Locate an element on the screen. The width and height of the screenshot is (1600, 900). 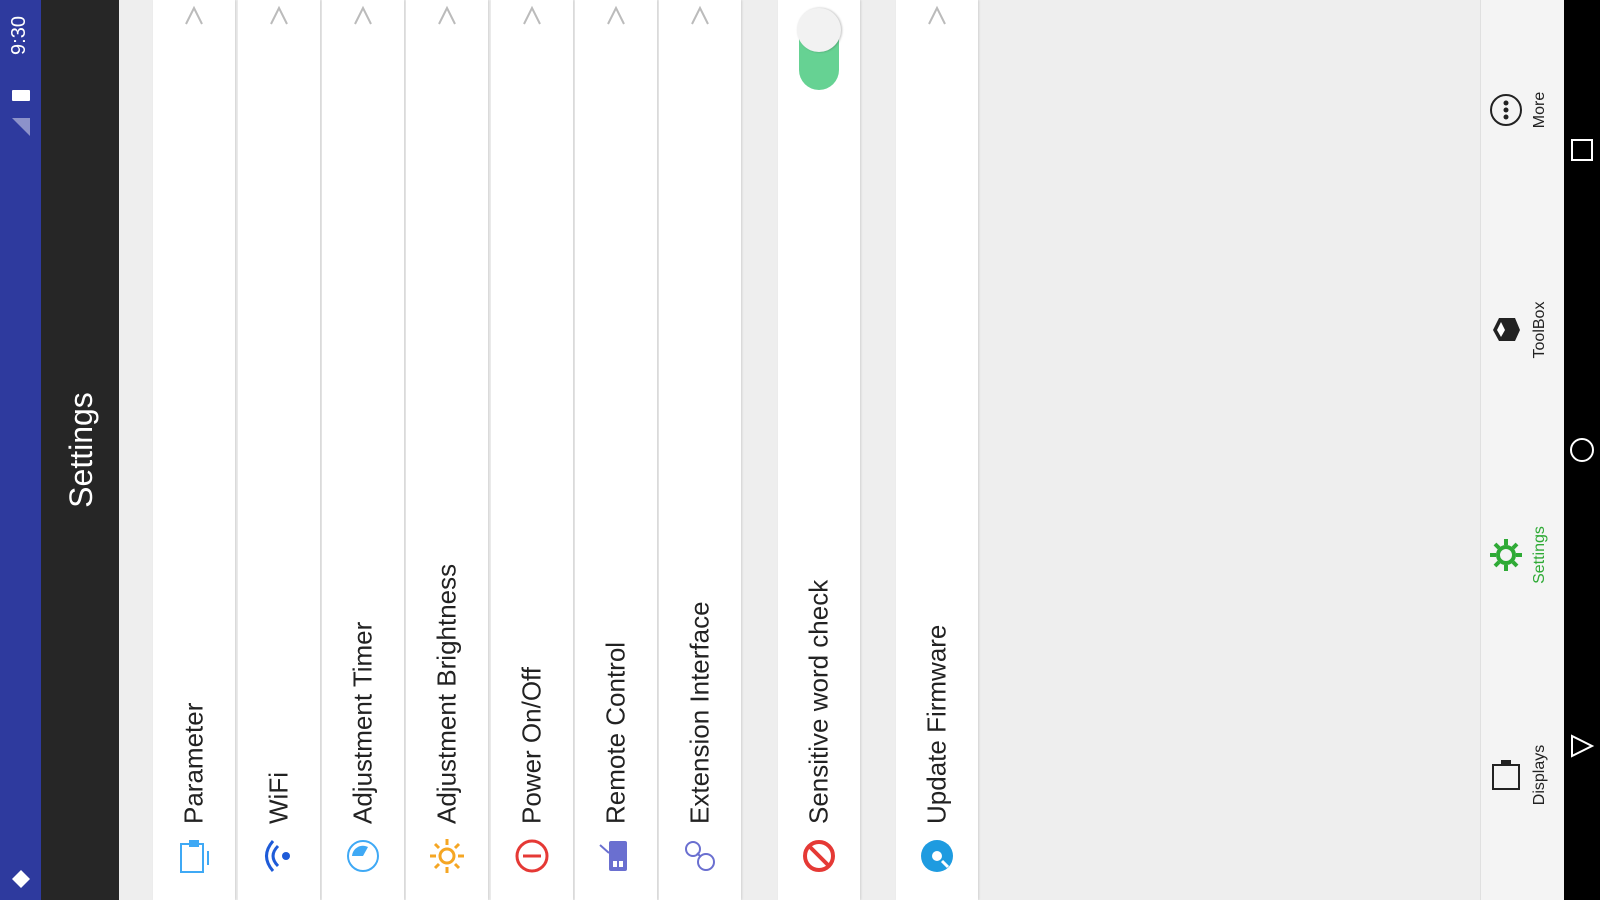
signal-icon is located at coordinates (21, 879).